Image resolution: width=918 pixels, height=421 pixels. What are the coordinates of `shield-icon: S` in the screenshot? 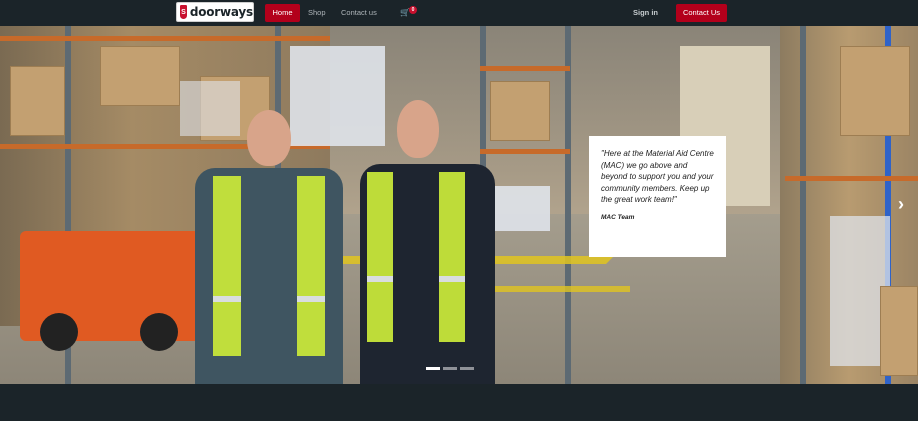 It's located at (183, 12).